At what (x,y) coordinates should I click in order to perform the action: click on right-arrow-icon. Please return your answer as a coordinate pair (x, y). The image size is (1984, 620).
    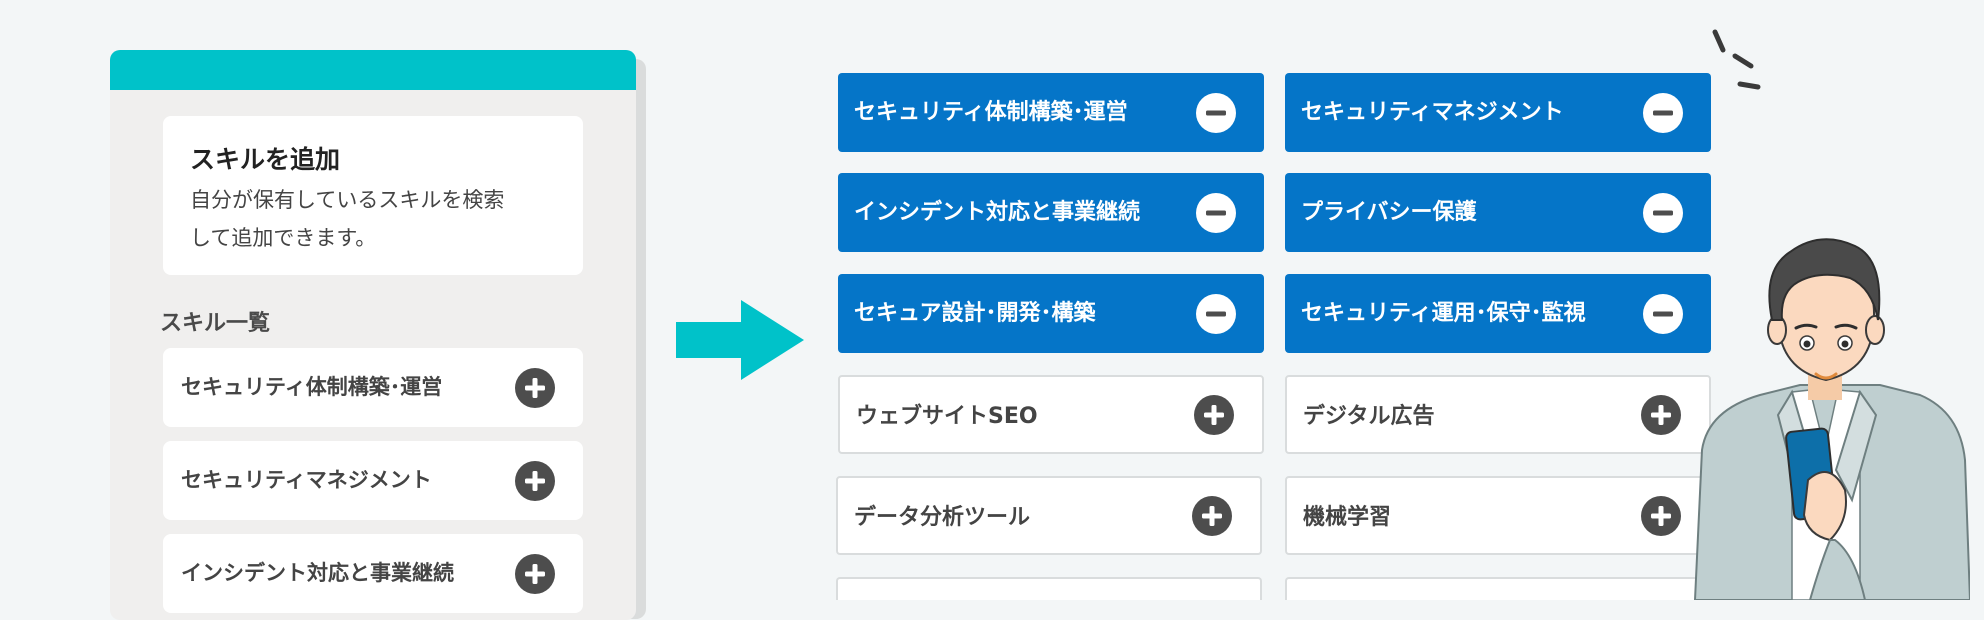
    Looking at the image, I should click on (740, 340).